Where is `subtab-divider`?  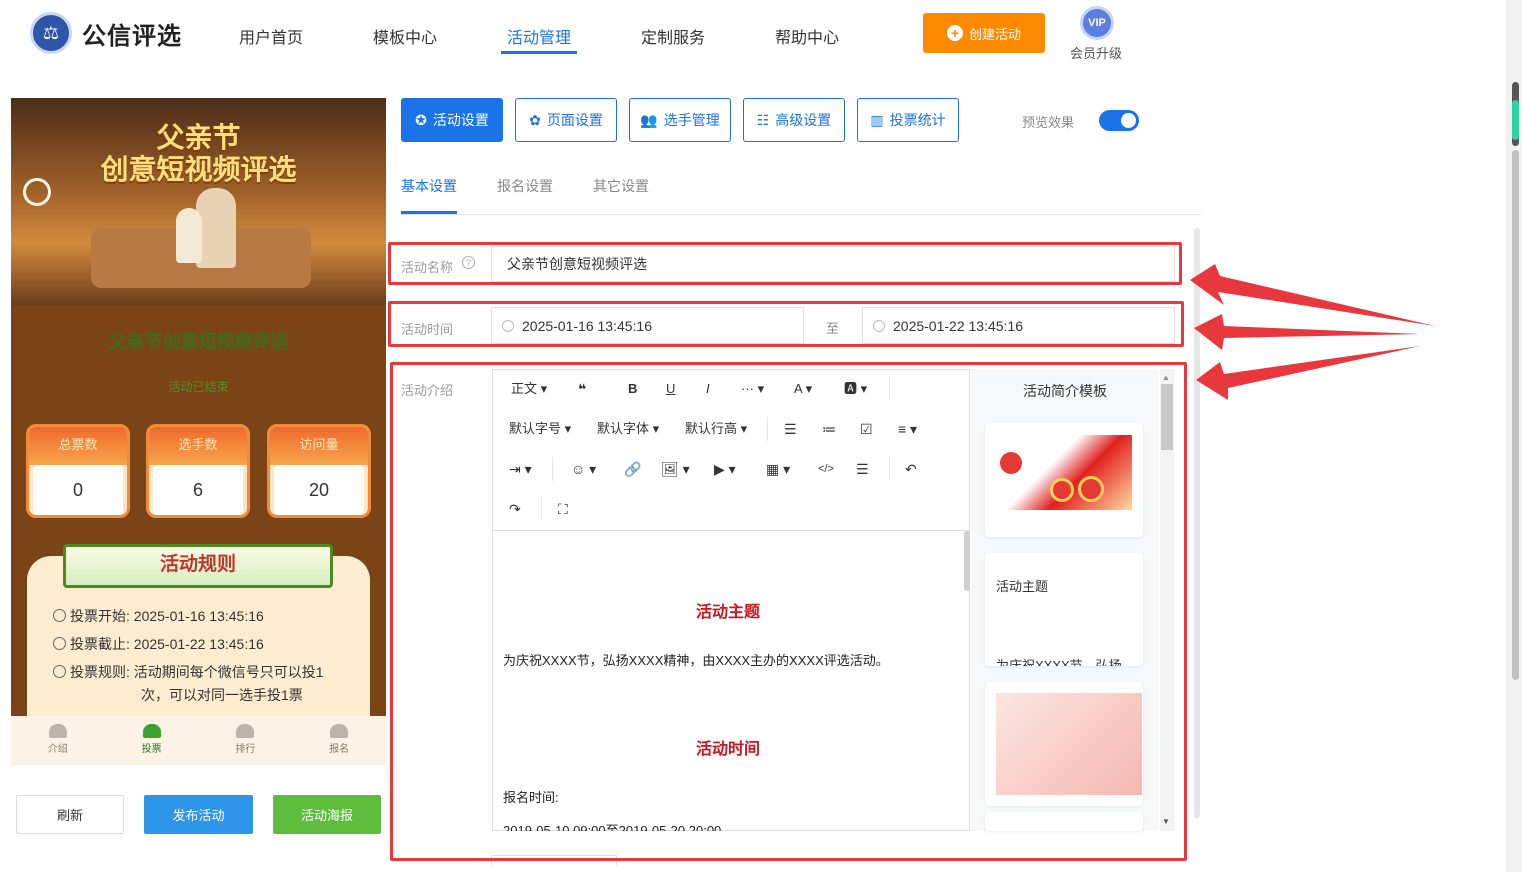 subtab-divider is located at coordinates (801, 214).